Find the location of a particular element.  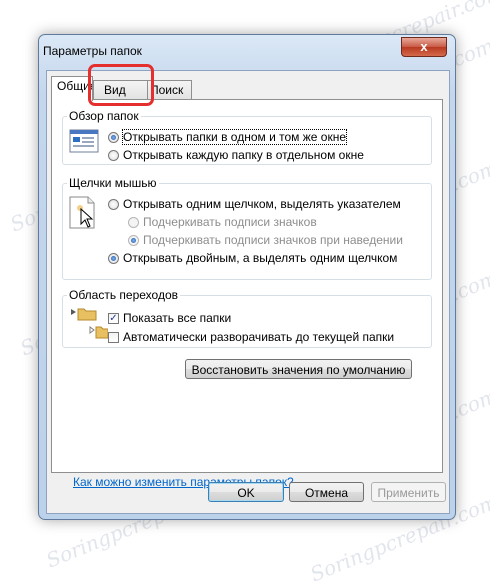

radio-same-window is located at coordinates (113, 137).